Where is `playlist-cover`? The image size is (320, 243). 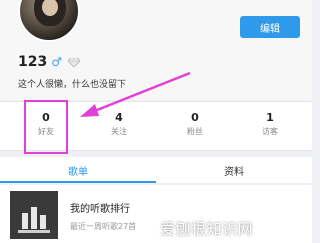
playlist-cover is located at coordinates (34, 215).